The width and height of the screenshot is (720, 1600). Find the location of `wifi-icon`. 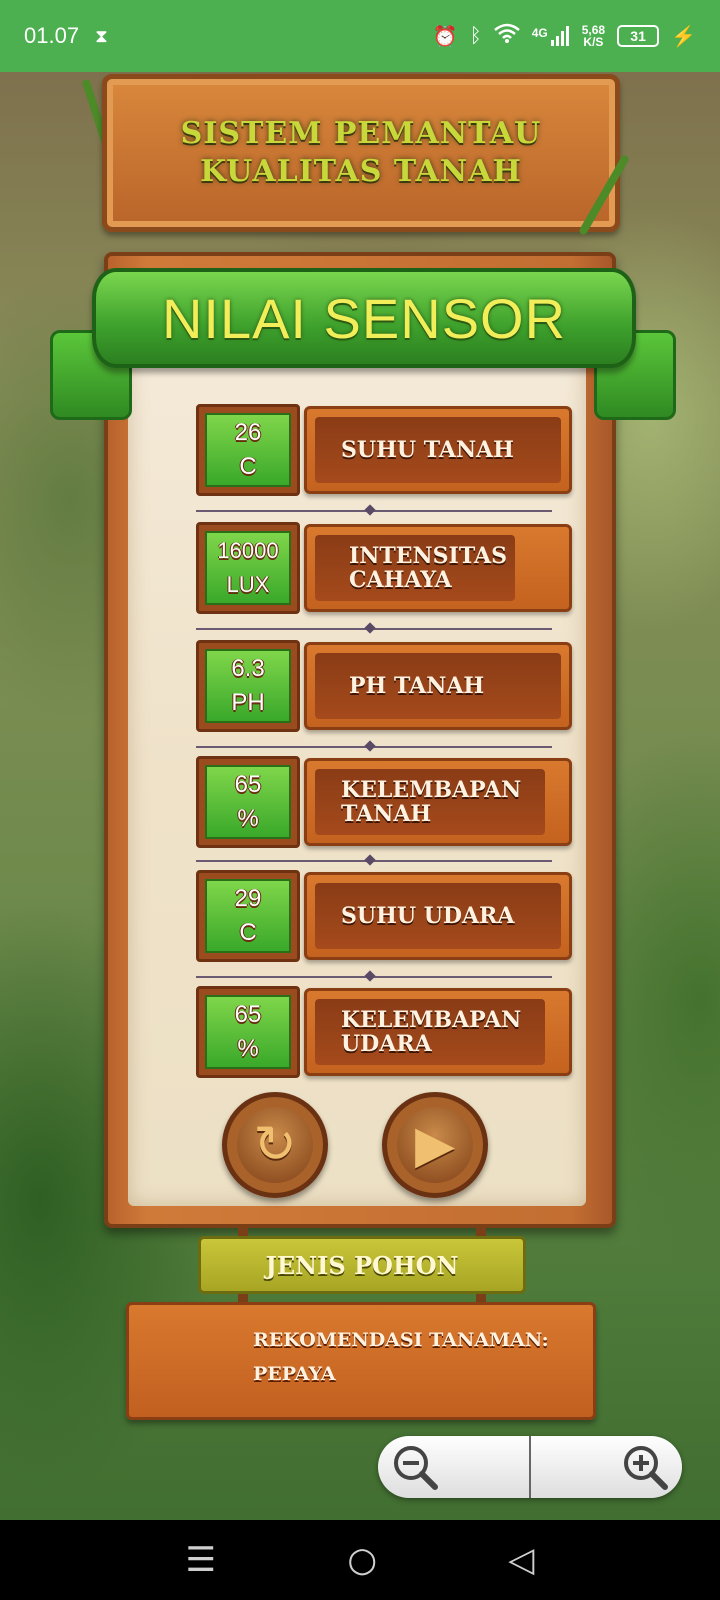

wifi-icon is located at coordinates (506, 36).